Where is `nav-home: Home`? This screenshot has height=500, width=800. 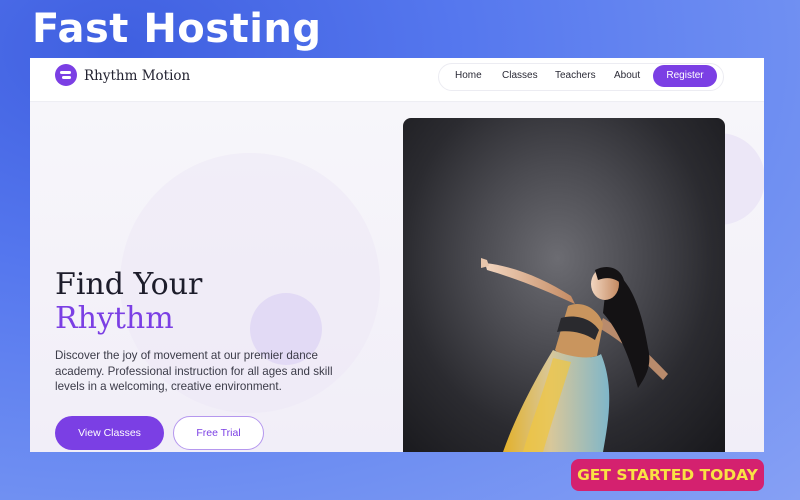 nav-home: Home is located at coordinates (468, 75).